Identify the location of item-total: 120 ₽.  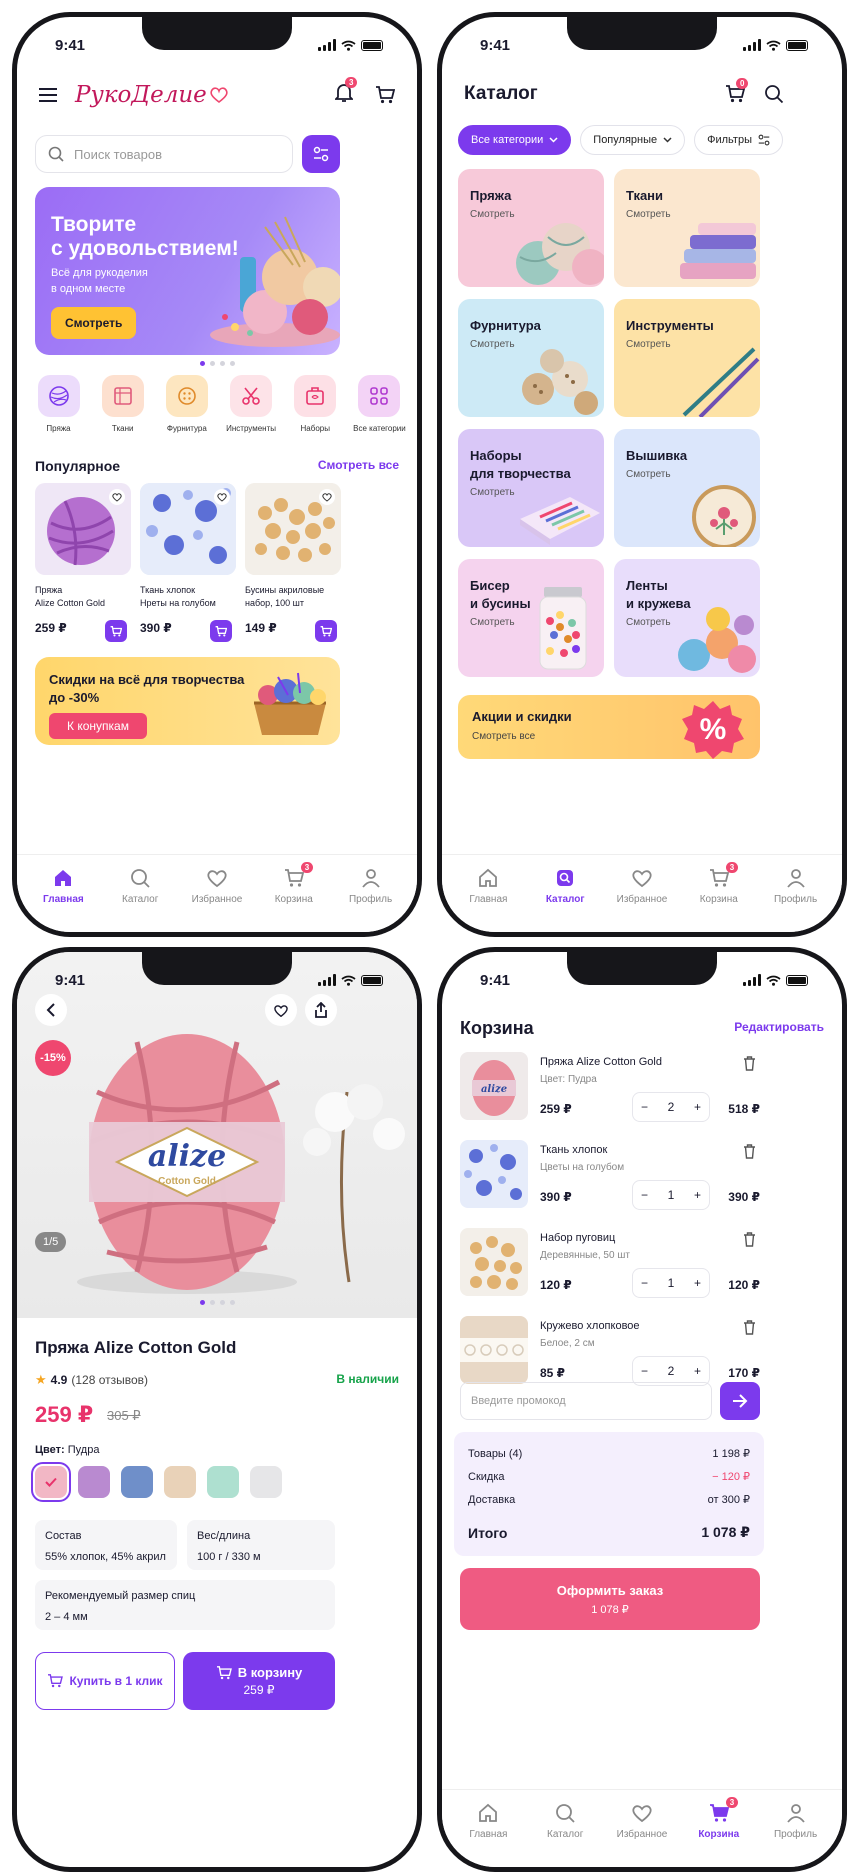
(744, 1285).